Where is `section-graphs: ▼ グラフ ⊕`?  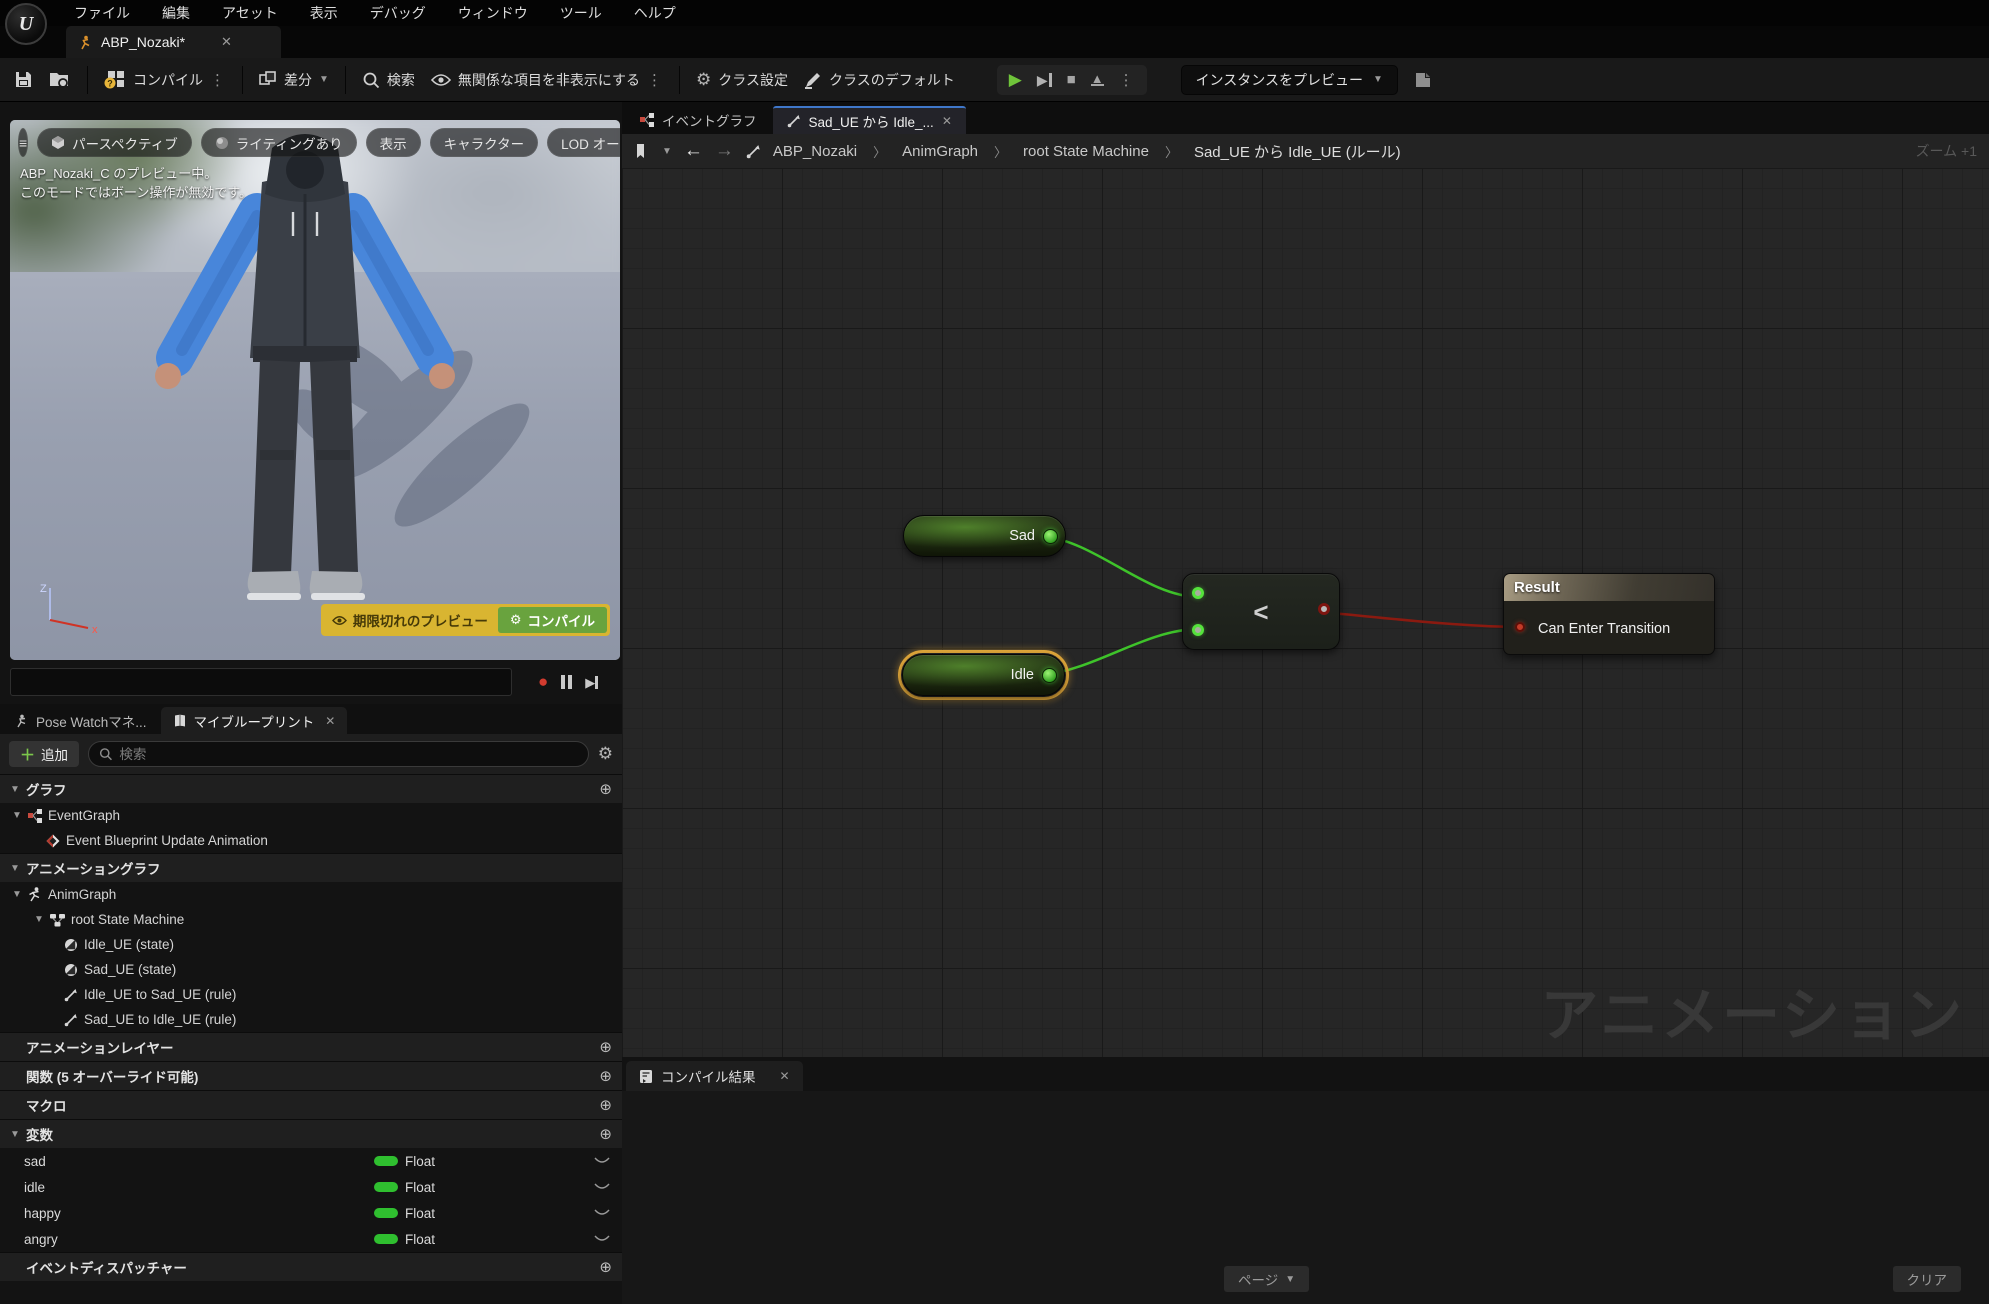 section-graphs: ▼ グラフ ⊕ is located at coordinates (311, 788).